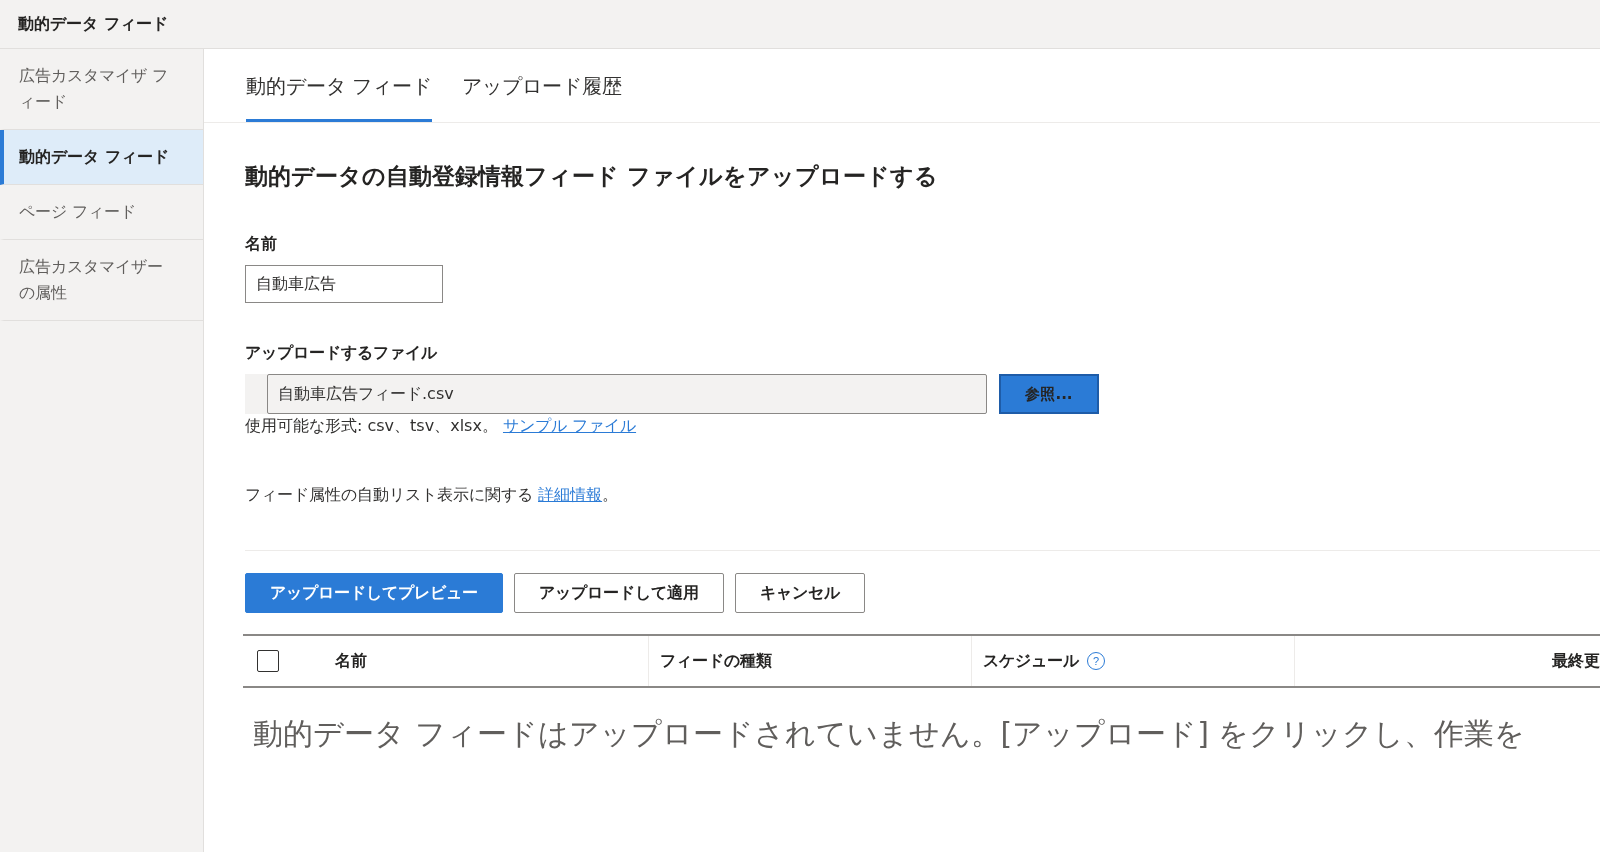 The height and width of the screenshot is (852, 1600). What do you see at coordinates (889, 734) in the screenshot?
I see `empty-message: 動的データ フィードはアップロードされていません。[アップロード] をクリックし、作業を` at bounding box center [889, 734].